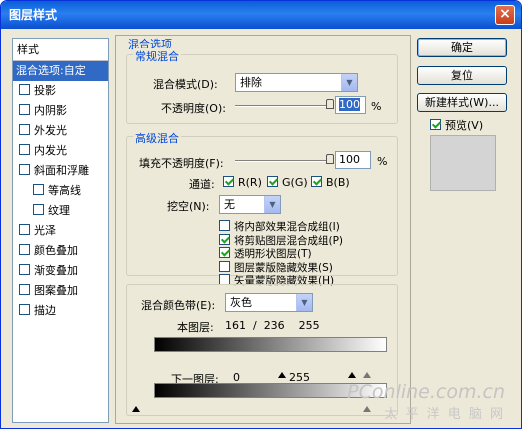 This screenshot has width=522, height=429. Describe the element at coordinates (289, 240) in the screenshot. I see `advanced-option-label: 将剪贴图层混合成组(P)` at that location.